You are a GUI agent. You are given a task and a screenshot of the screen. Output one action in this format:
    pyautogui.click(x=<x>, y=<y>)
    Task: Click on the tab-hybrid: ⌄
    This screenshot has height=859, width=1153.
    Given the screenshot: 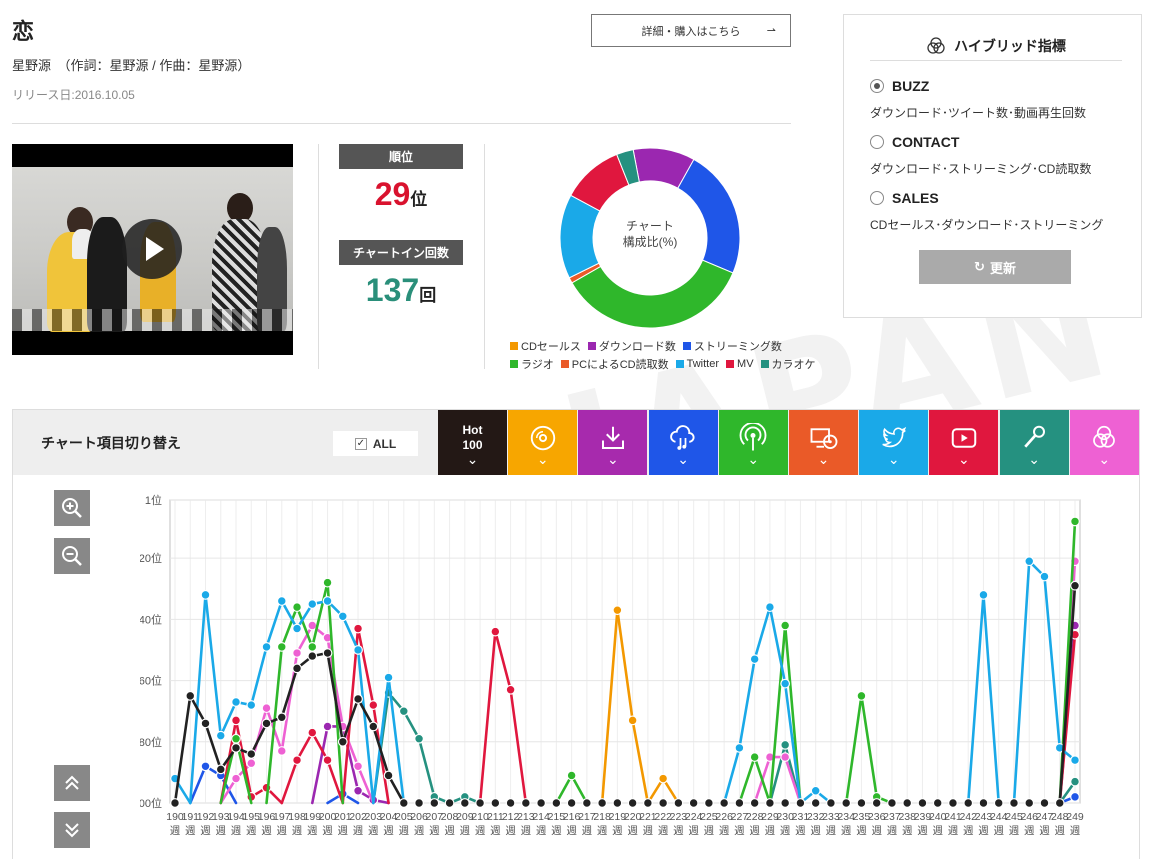 What is the action you would take?
    pyautogui.click(x=1104, y=442)
    